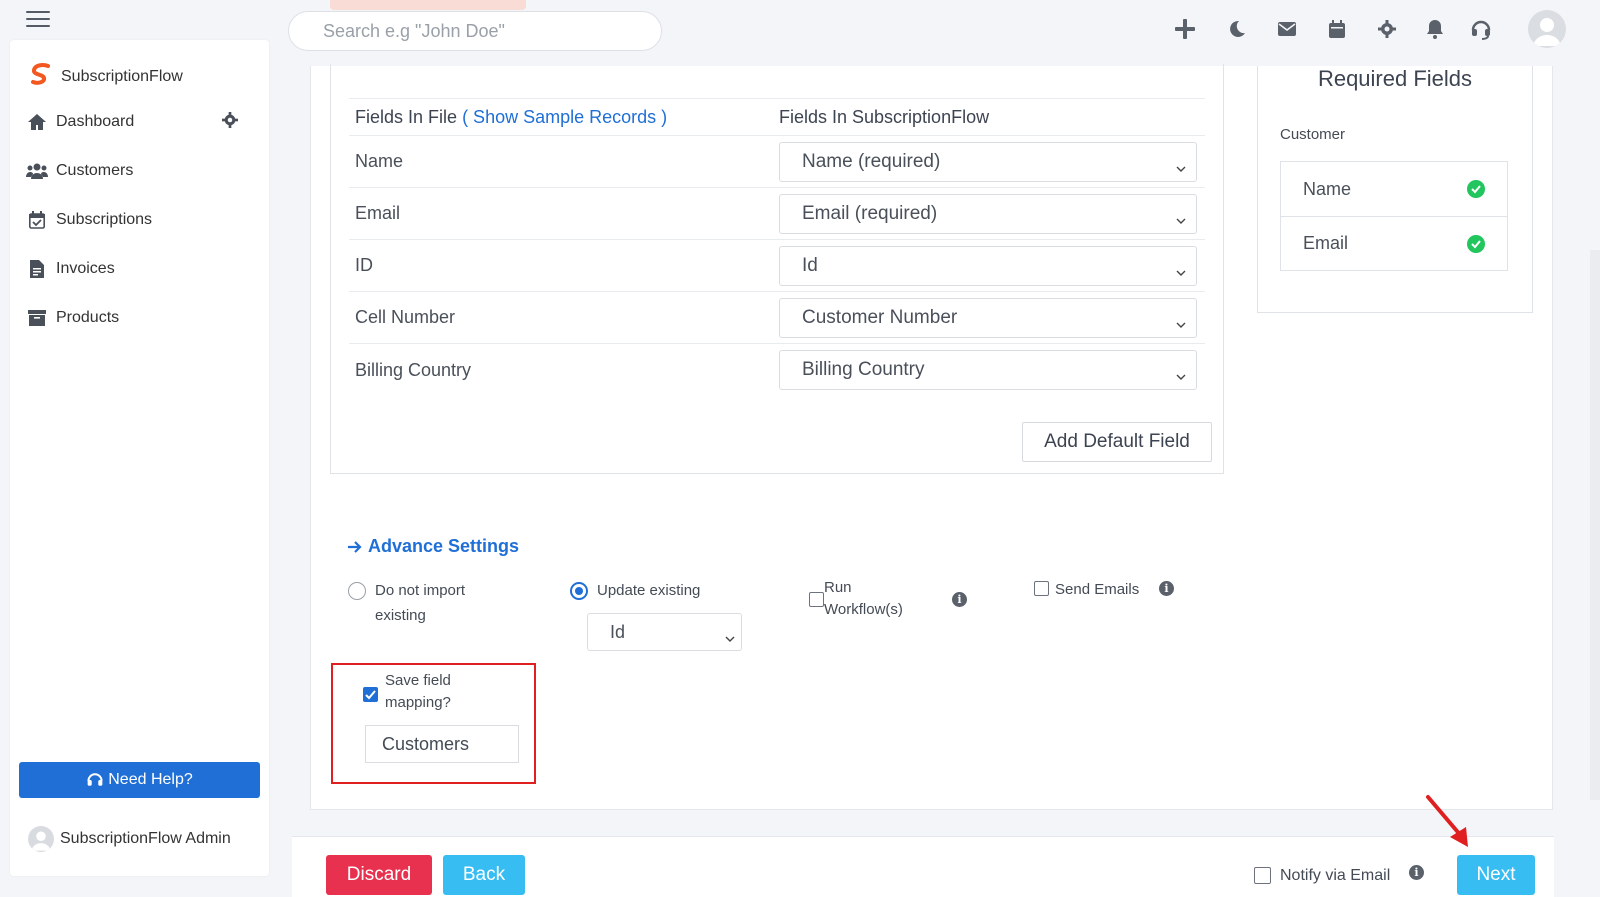  What do you see at coordinates (880, 317) in the screenshot?
I see `sf-field-value: Customer Number` at bounding box center [880, 317].